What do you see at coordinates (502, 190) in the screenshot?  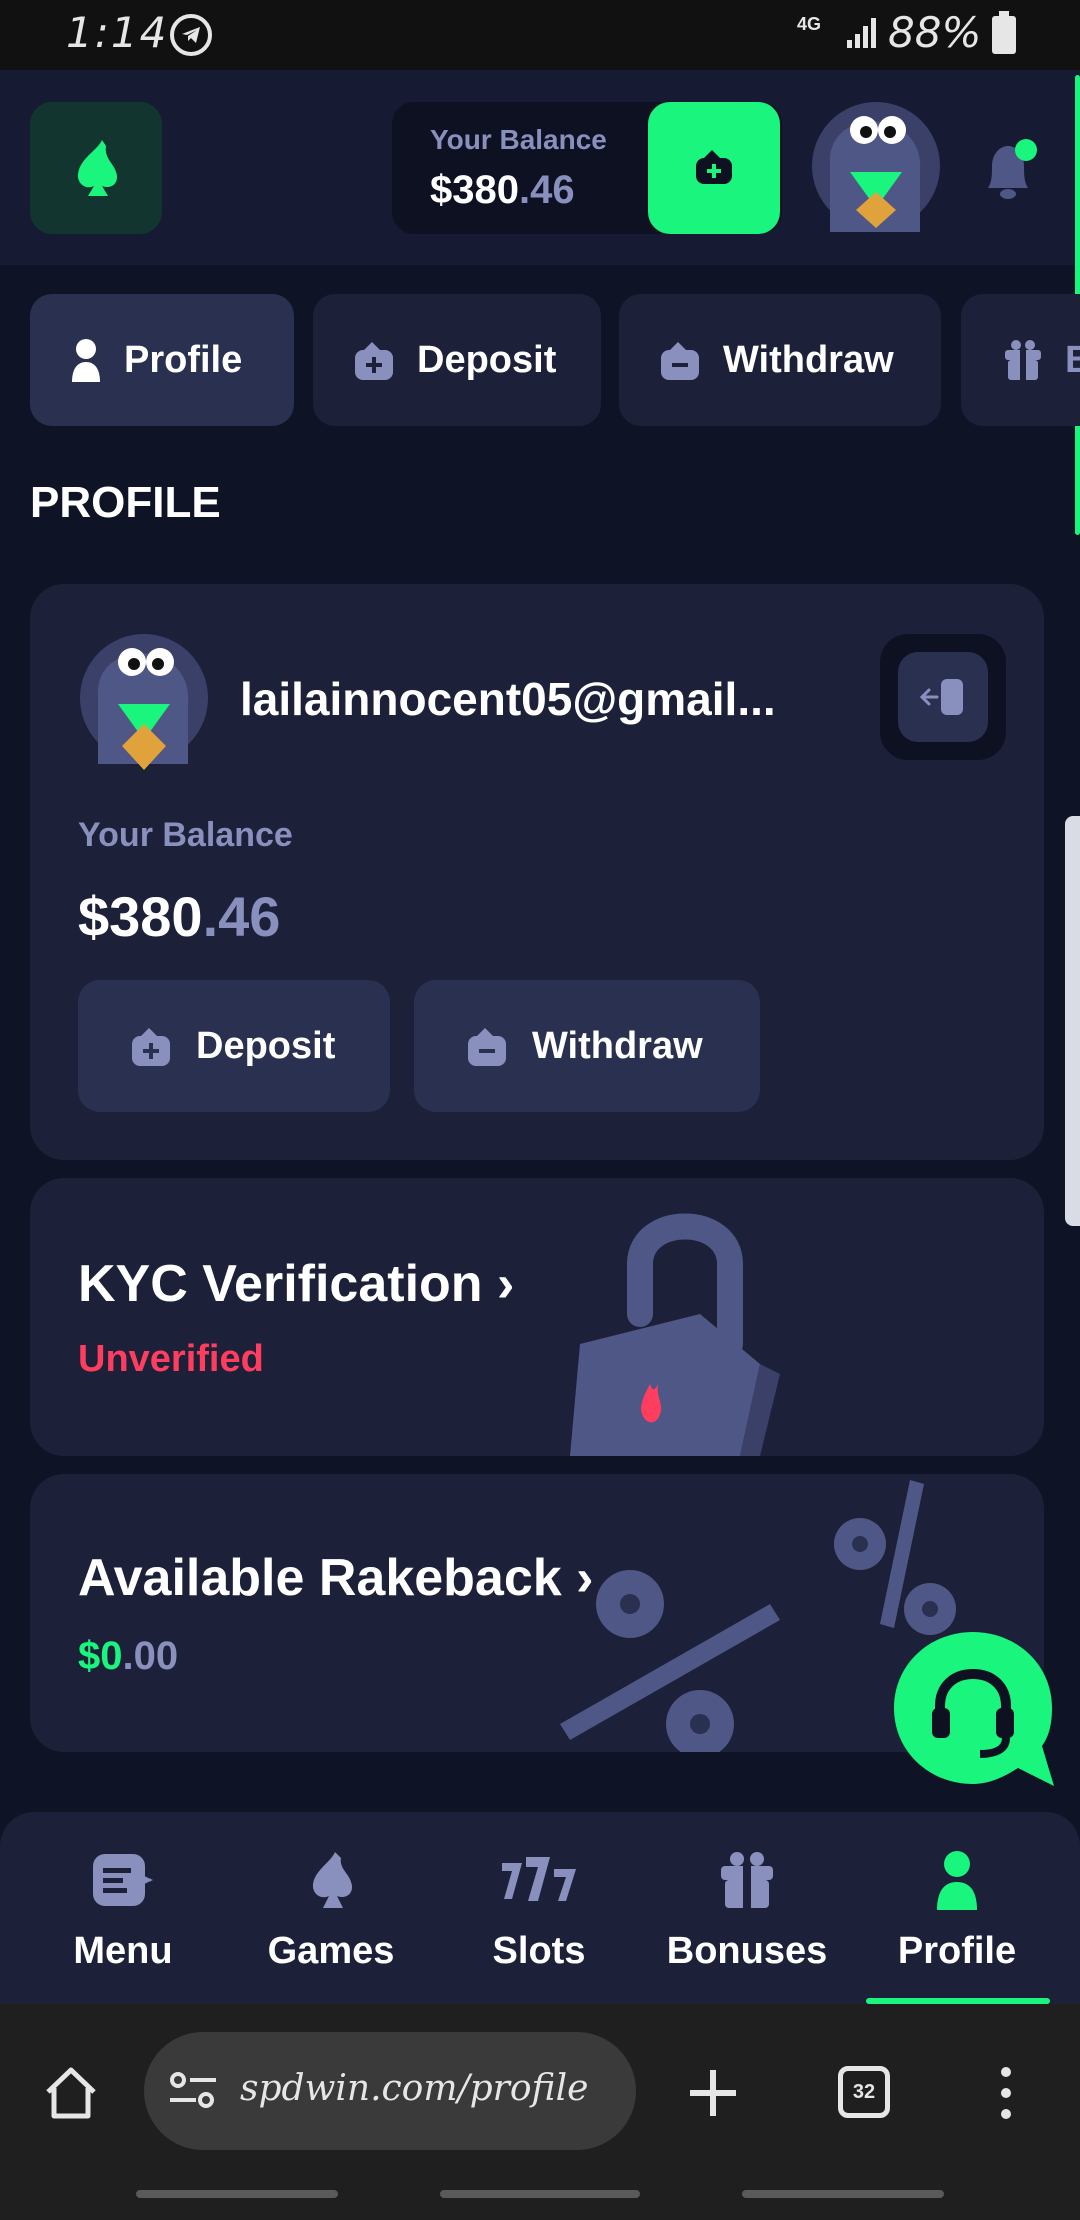 I see `header-balance-value: $380.46` at bounding box center [502, 190].